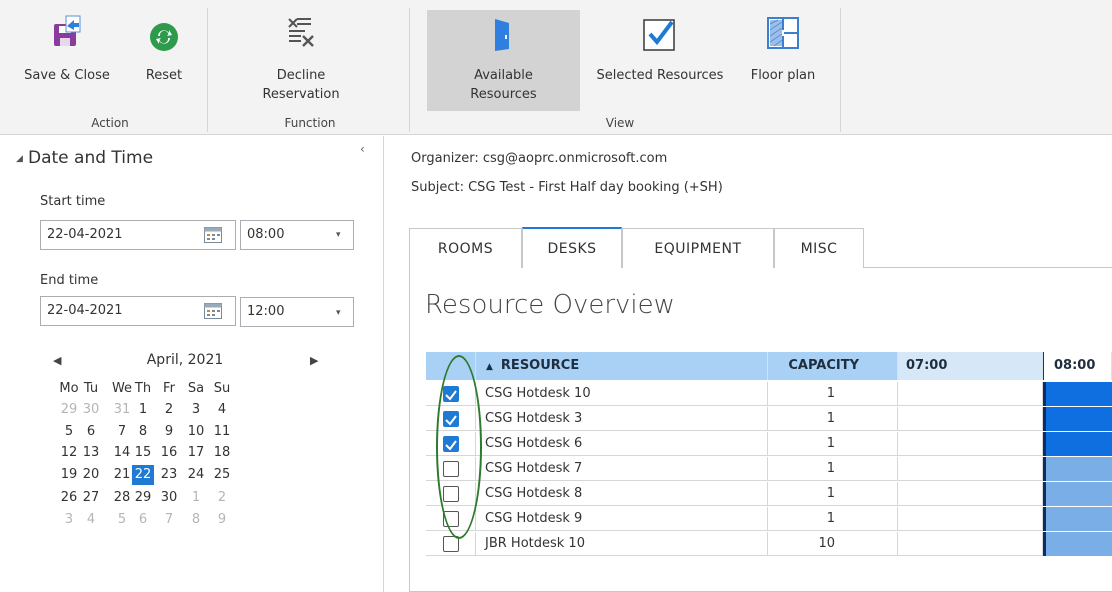 The width and height of the screenshot is (1112, 592). Describe the element at coordinates (143, 453) in the screenshot. I see `calendar-day: 15` at that location.